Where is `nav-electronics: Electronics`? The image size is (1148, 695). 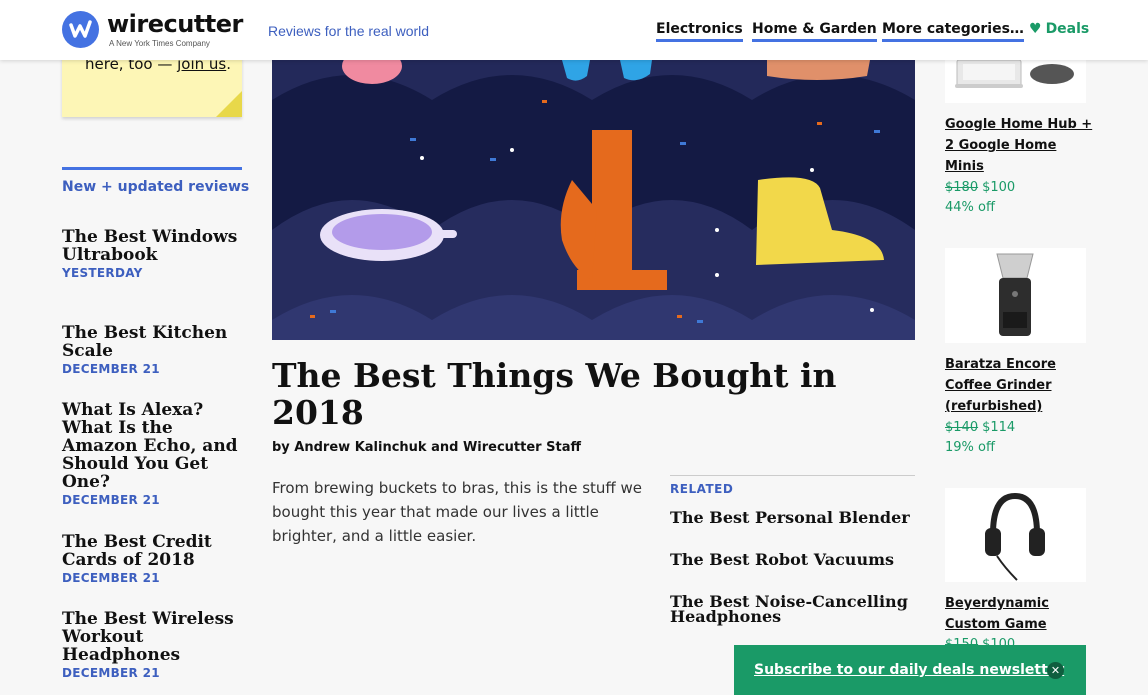 nav-electronics: Electronics is located at coordinates (699, 31).